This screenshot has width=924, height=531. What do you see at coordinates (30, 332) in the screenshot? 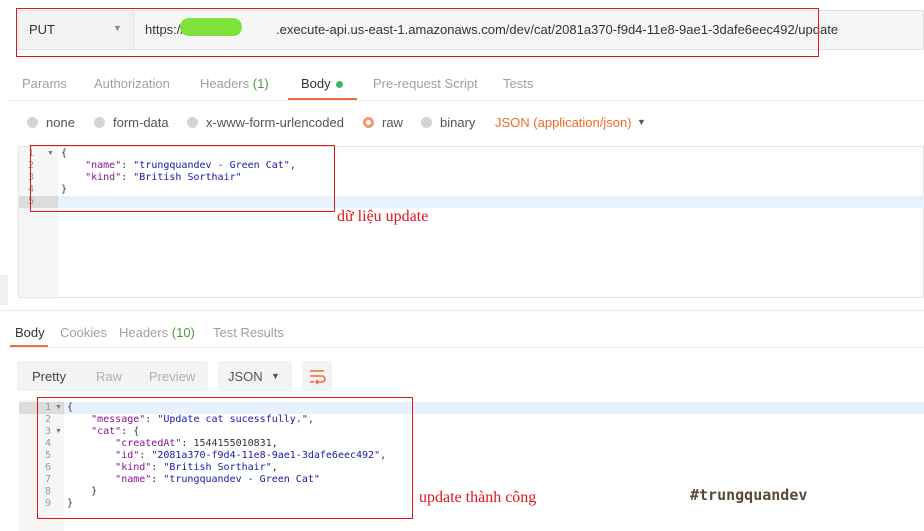
I see `response-tab-body: Body` at bounding box center [30, 332].